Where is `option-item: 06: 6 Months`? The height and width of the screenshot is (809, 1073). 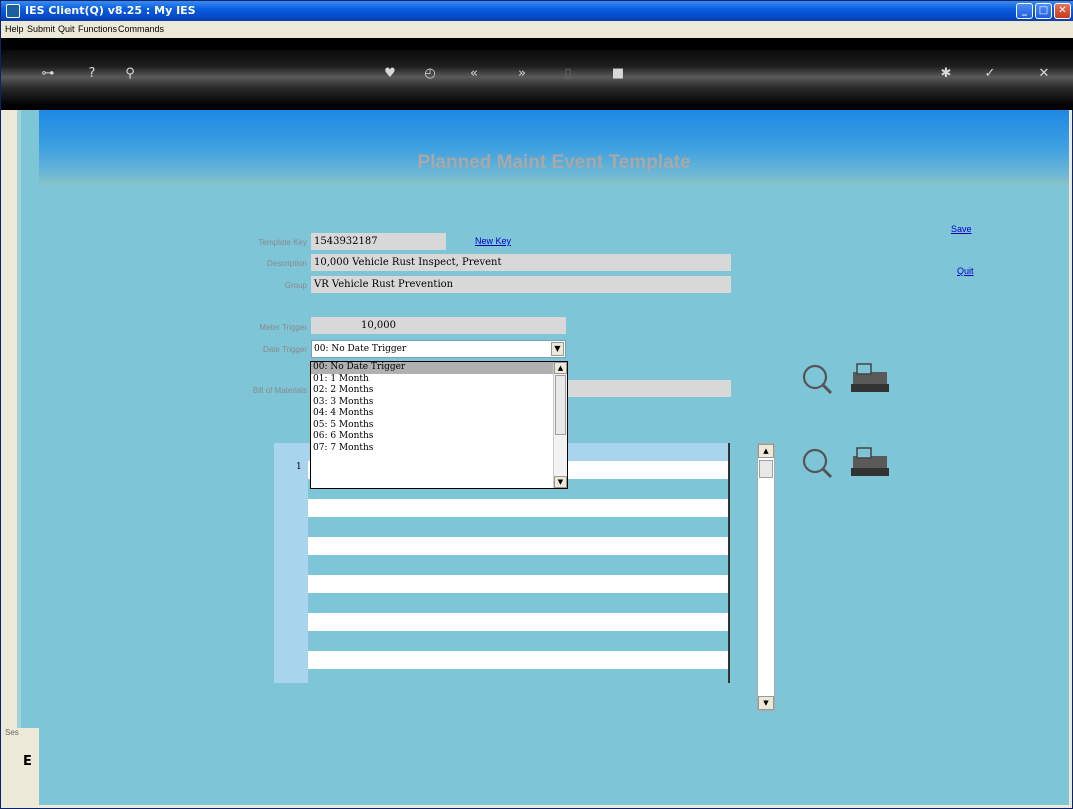
option-item: 06: 6 Months is located at coordinates (439, 437).